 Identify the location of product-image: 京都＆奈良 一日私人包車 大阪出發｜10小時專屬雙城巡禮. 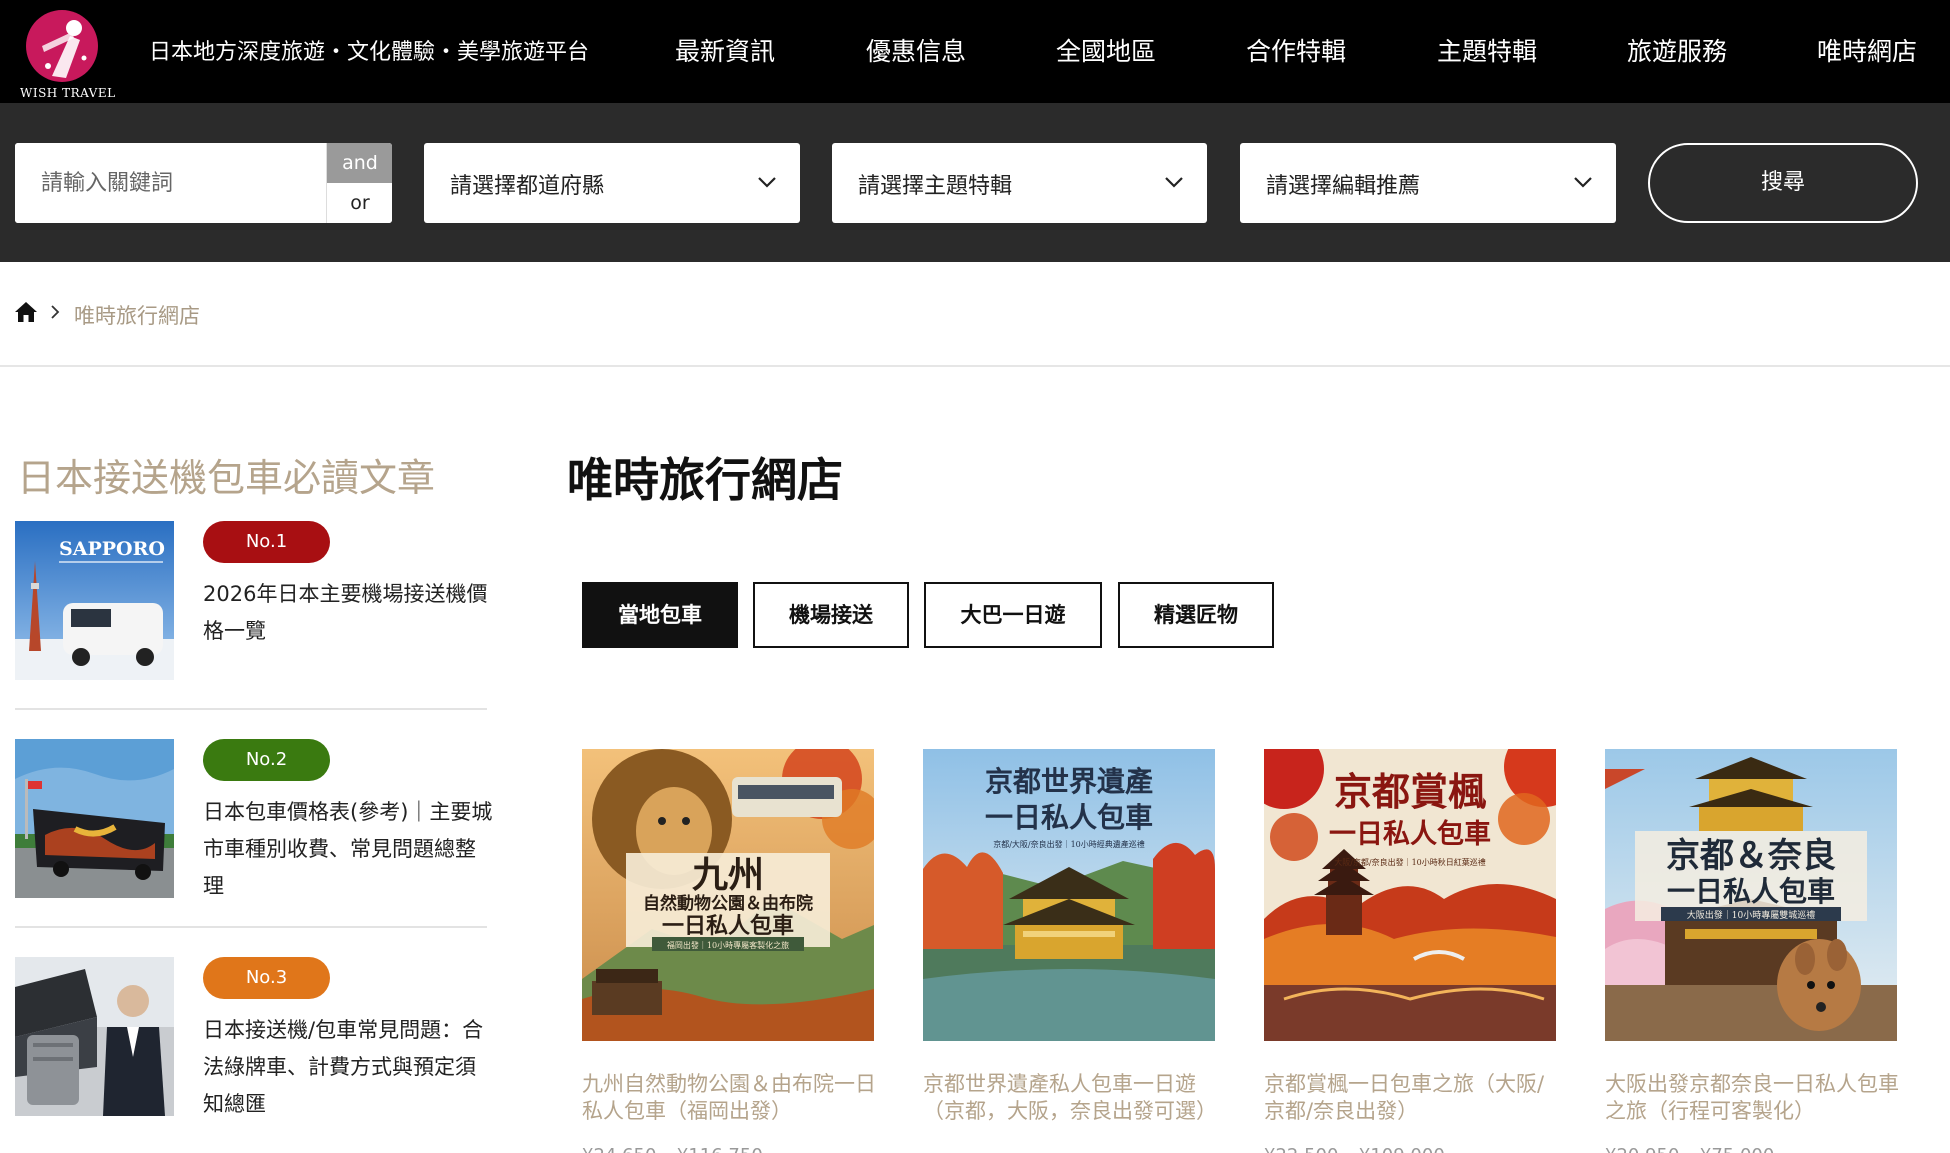
(1751, 895).